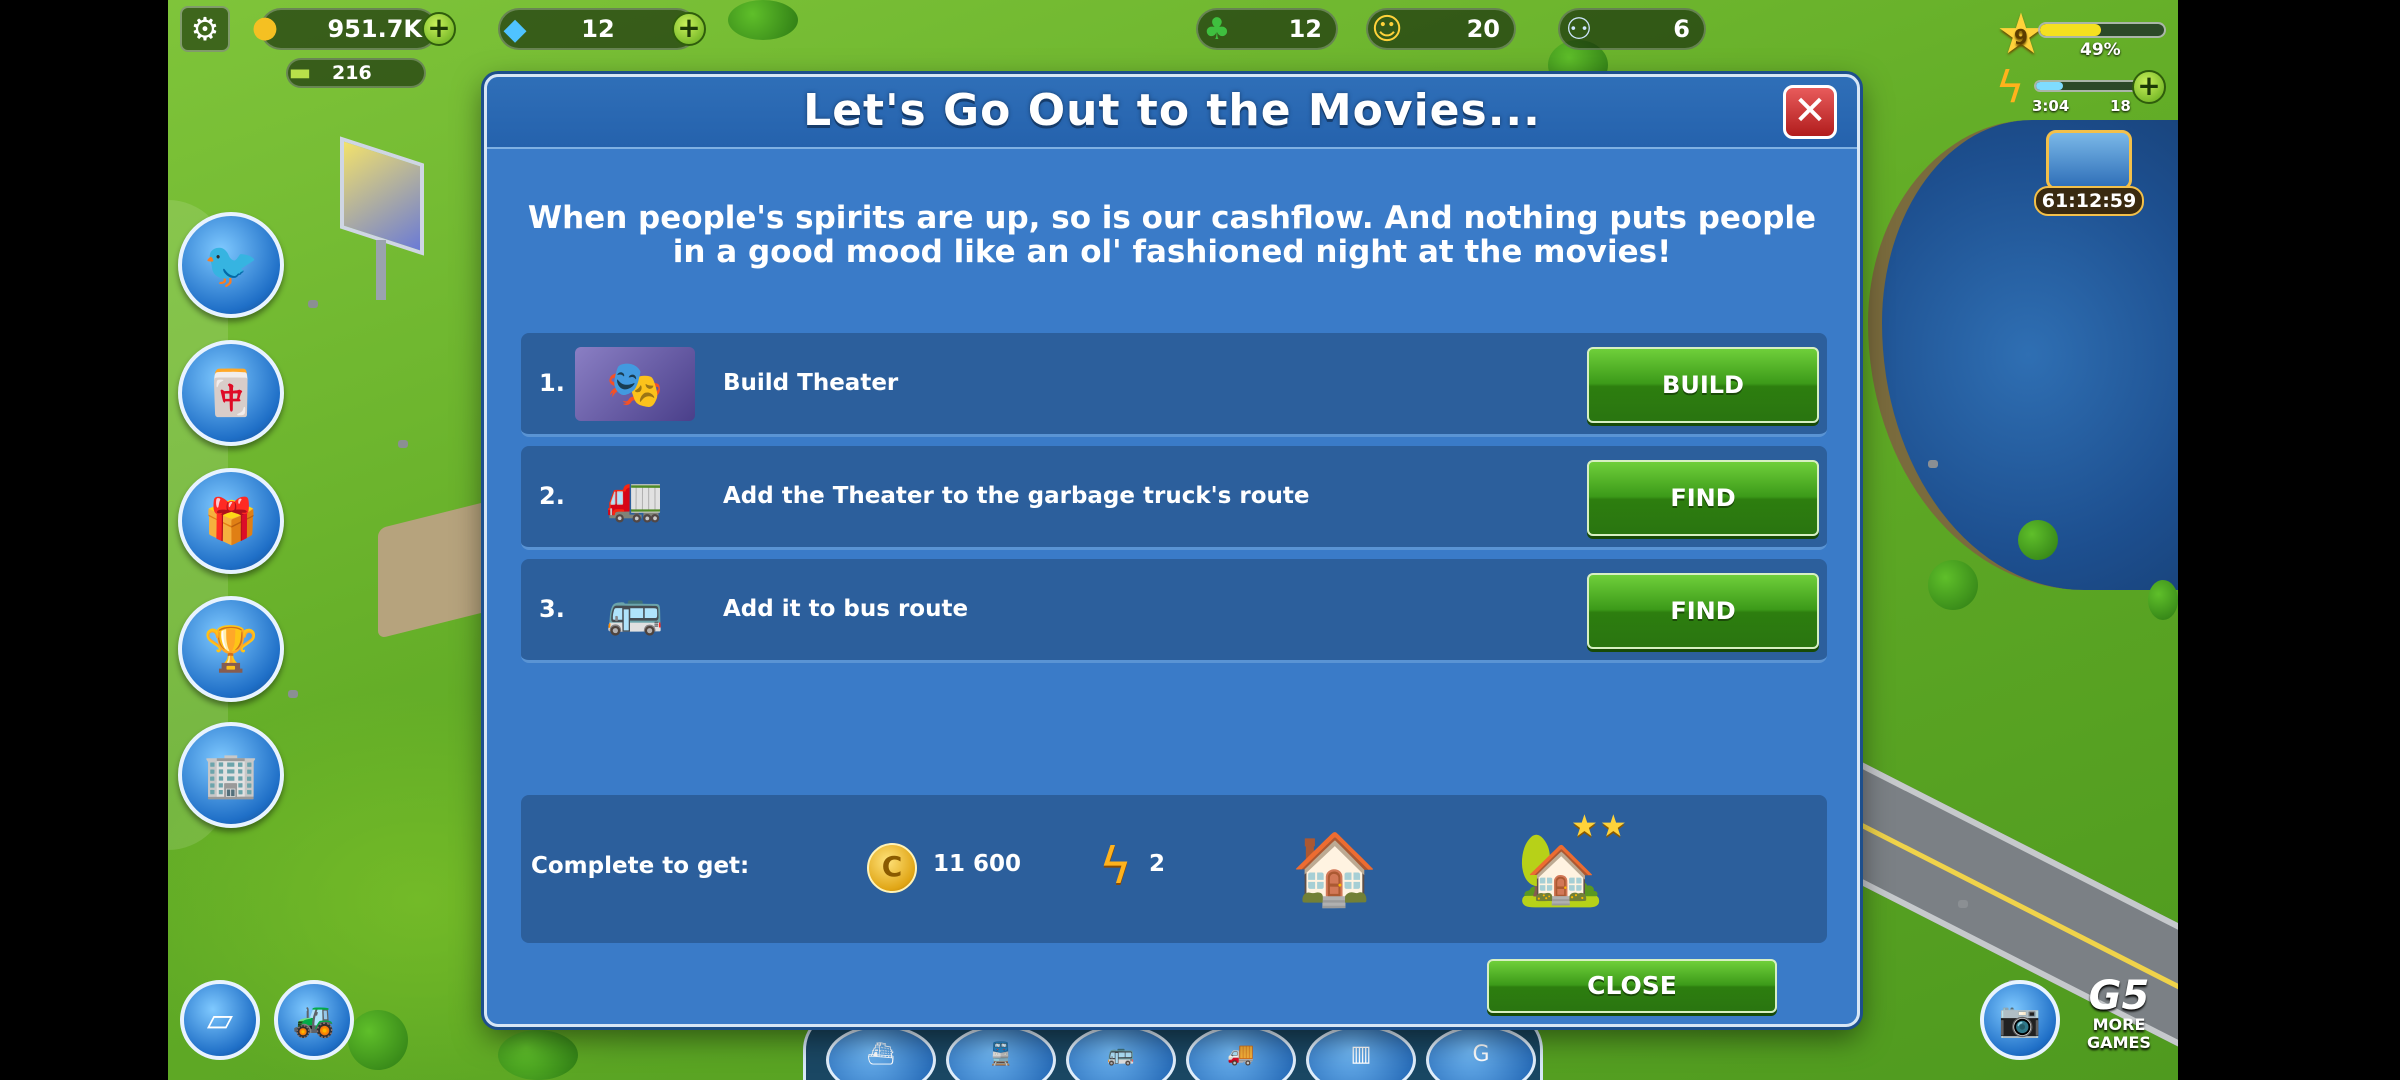 Image resolution: width=2400 pixels, height=1080 pixels. What do you see at coordinates (552, 383) in the screenshot?
I see `task-number: 1.` at bounding box center [552, 383].